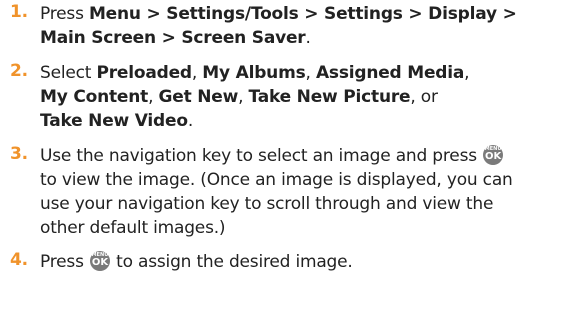  Describe the element at coordinates (198, 97) in the screenshot. I see `option-get-new: Get New` at that location.